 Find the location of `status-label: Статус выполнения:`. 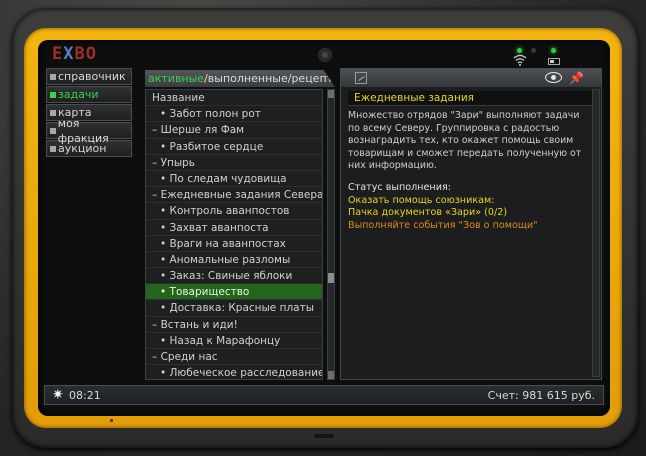

status-label: Статус выполнения: is located at coordinates (399, 187).